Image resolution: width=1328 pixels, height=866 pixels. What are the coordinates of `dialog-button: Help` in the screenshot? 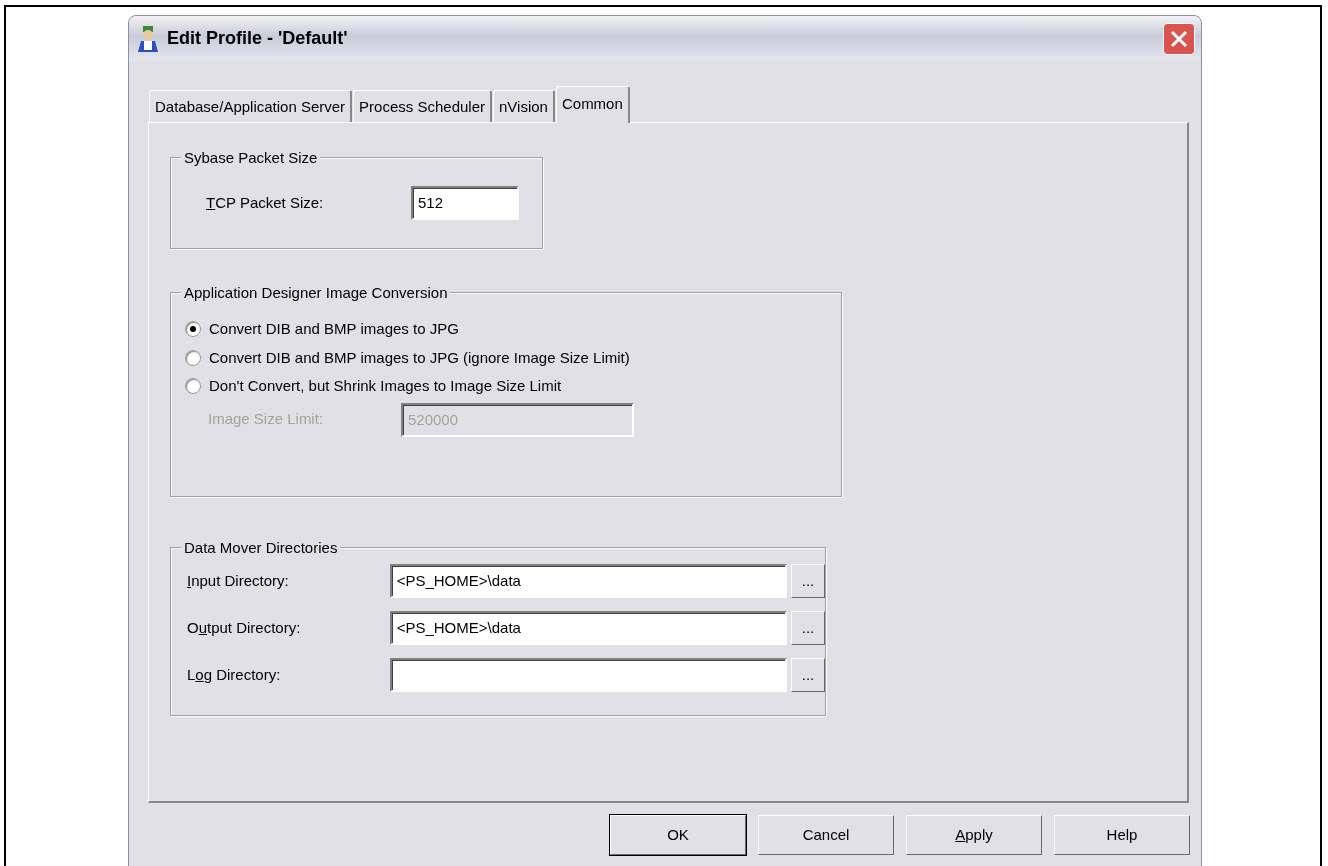 It's located at (1122, 835).